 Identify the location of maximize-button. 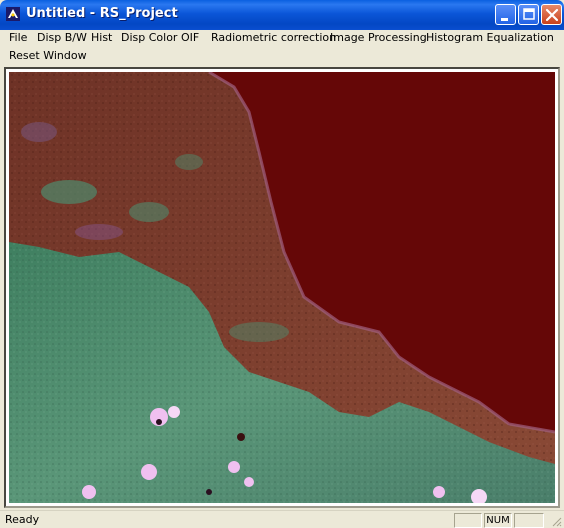
(528, 14).